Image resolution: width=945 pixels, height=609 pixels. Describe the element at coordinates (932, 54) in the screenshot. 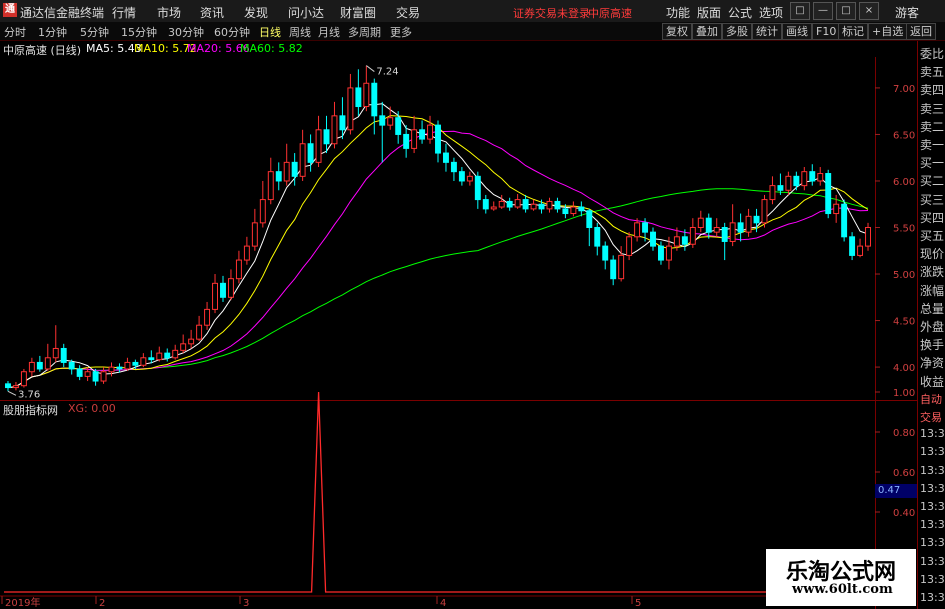

I see `side-panel-item: 委比` at that location.